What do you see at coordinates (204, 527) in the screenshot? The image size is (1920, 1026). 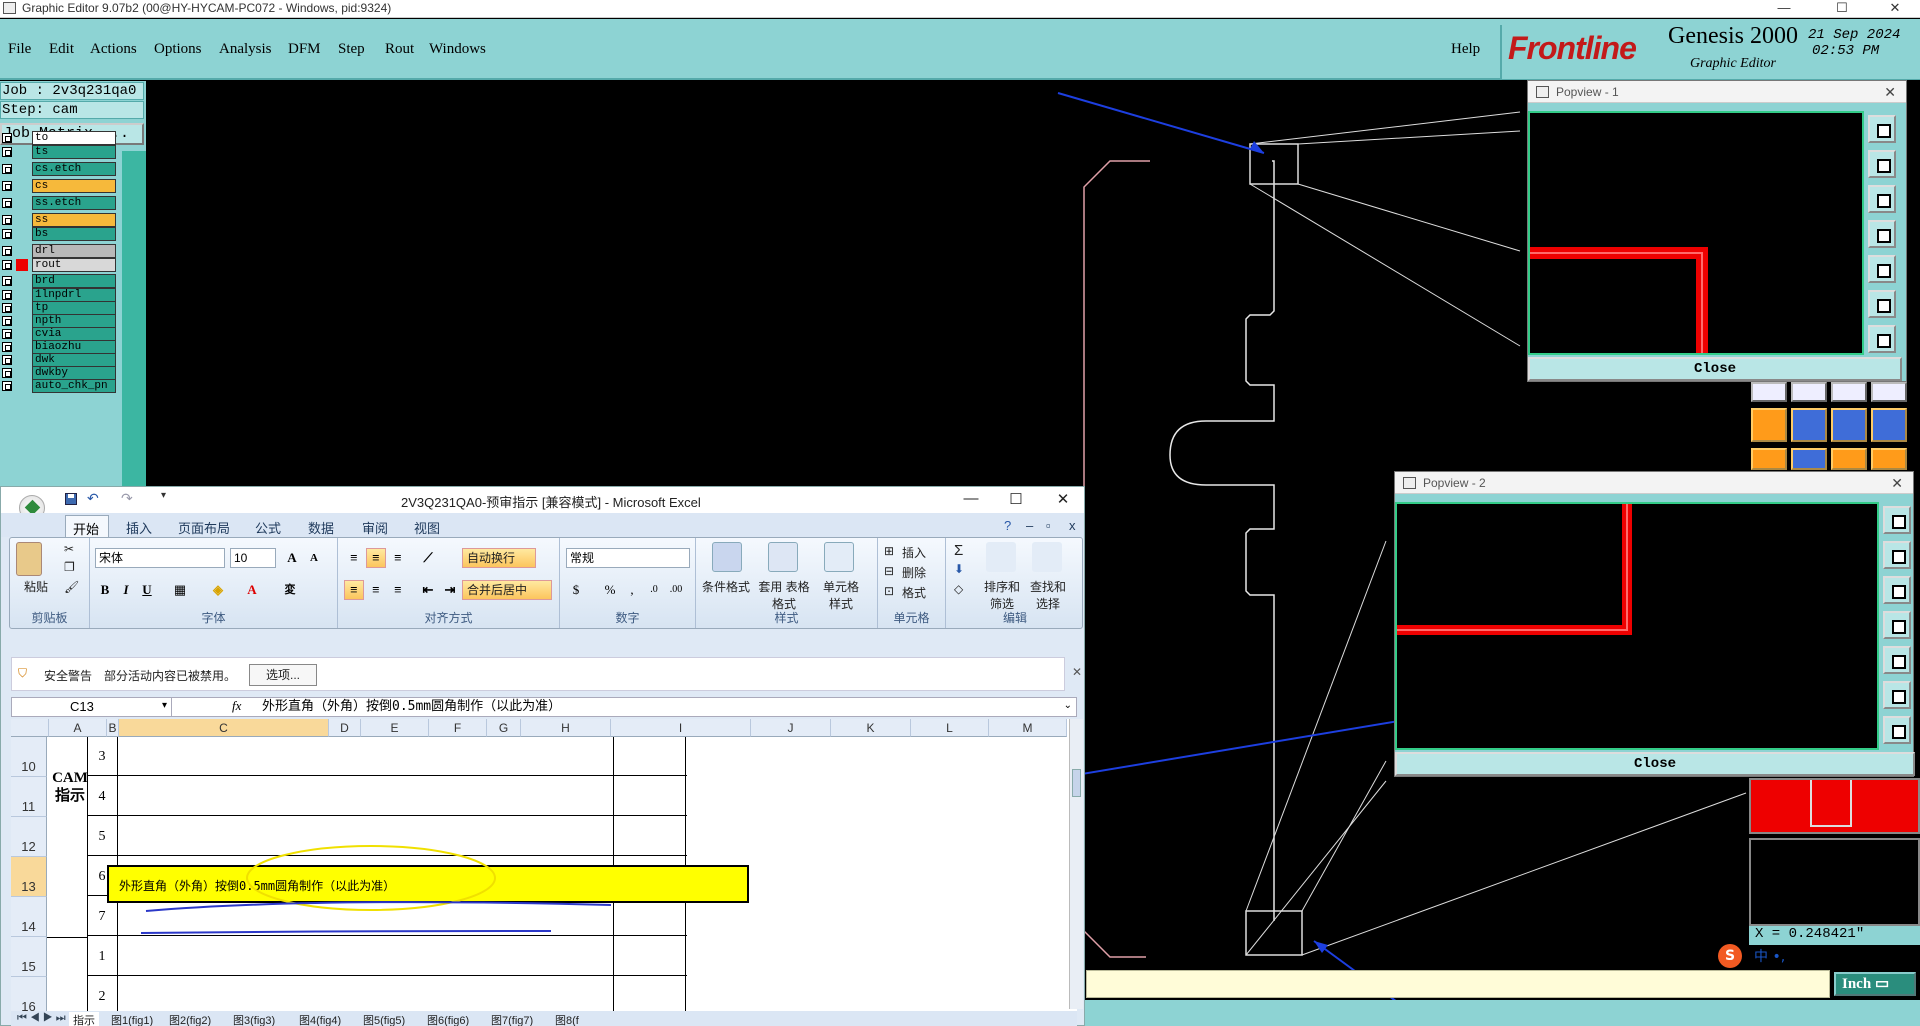 I see `tab-page-layout: 页面布局` at bounding box center [204, 527].